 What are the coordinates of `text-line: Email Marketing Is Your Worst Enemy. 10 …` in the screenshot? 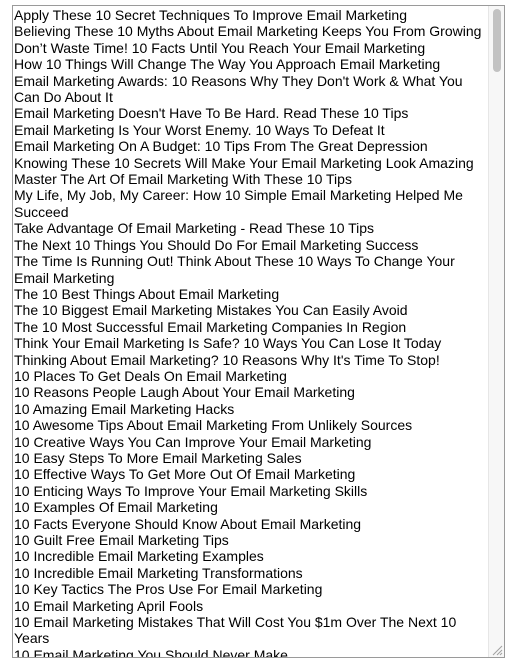 It's located at (199, 129).